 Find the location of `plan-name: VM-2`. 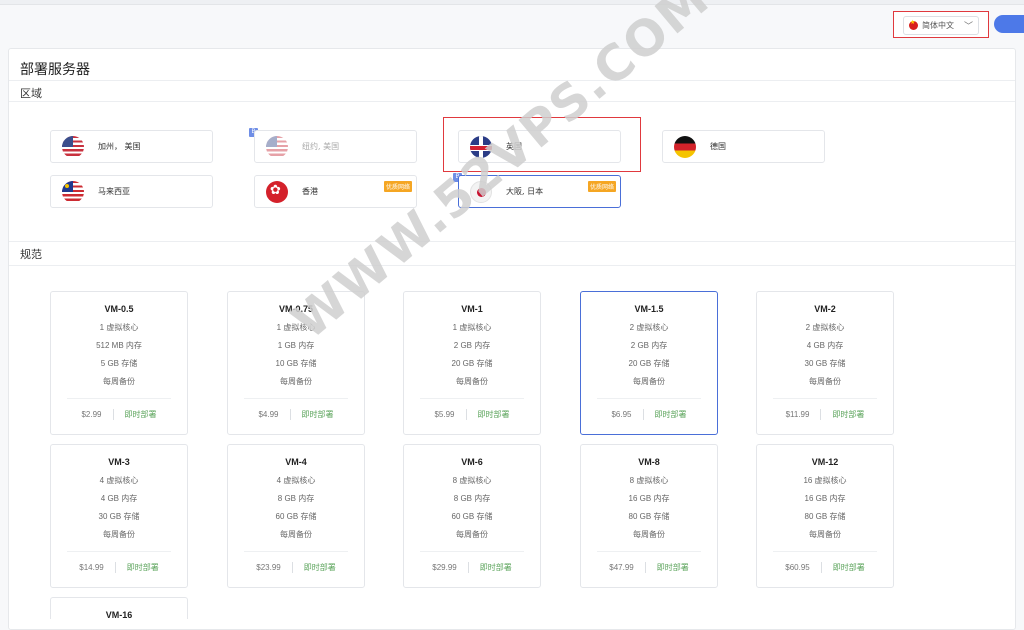

plan-name: VM-2 is located at coordinates (825, 309).